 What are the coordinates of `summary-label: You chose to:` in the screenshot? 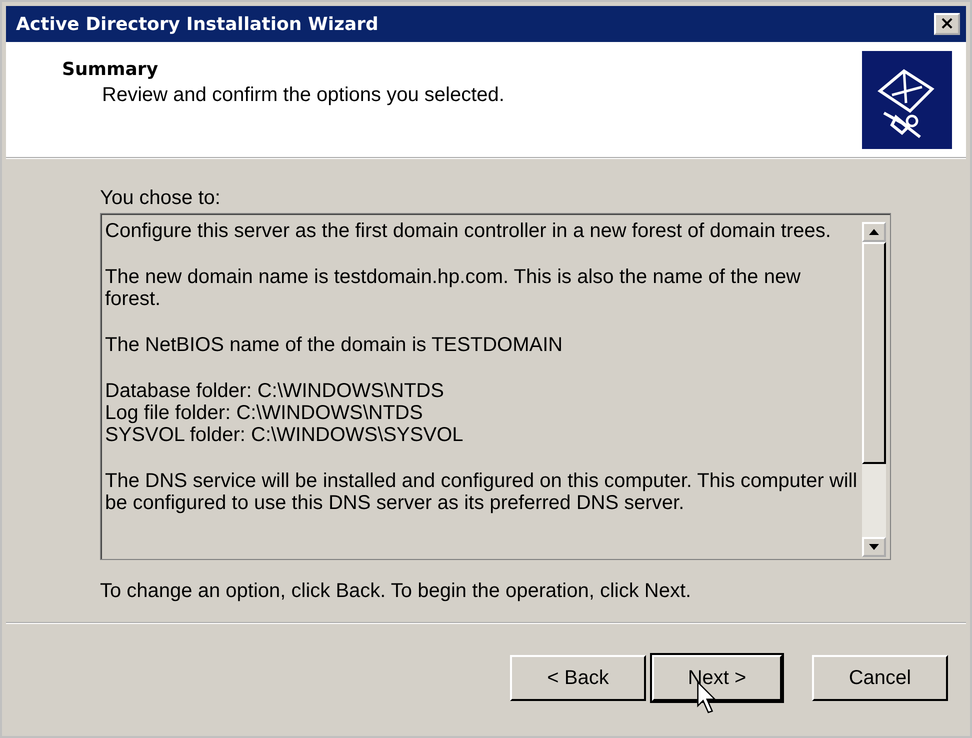 It's located at (161, 198).